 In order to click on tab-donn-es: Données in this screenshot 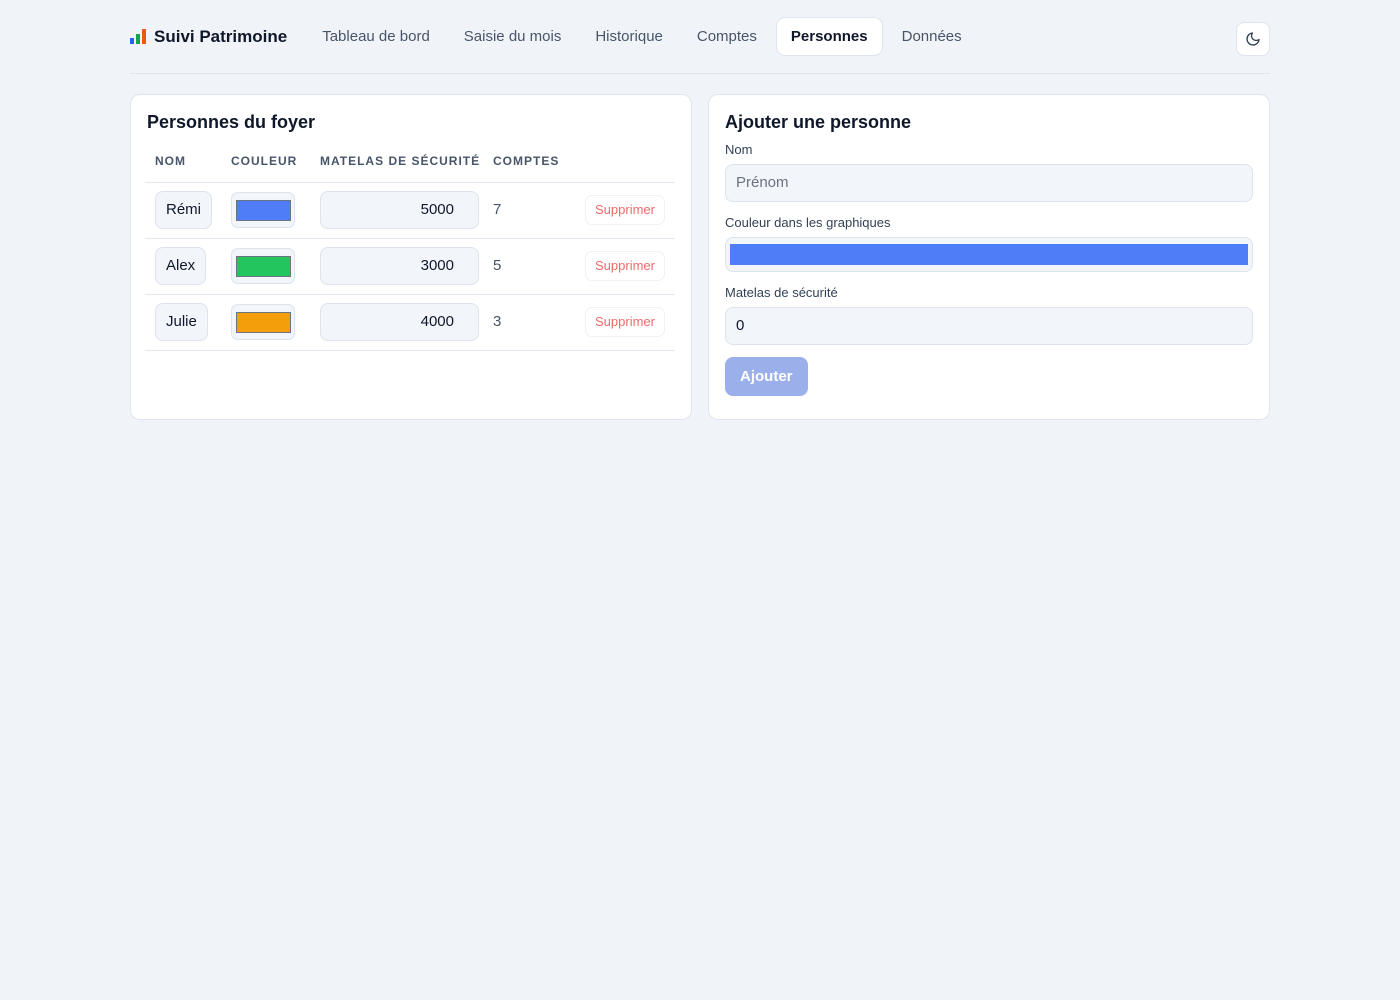, I will do `click(932, 36)`.